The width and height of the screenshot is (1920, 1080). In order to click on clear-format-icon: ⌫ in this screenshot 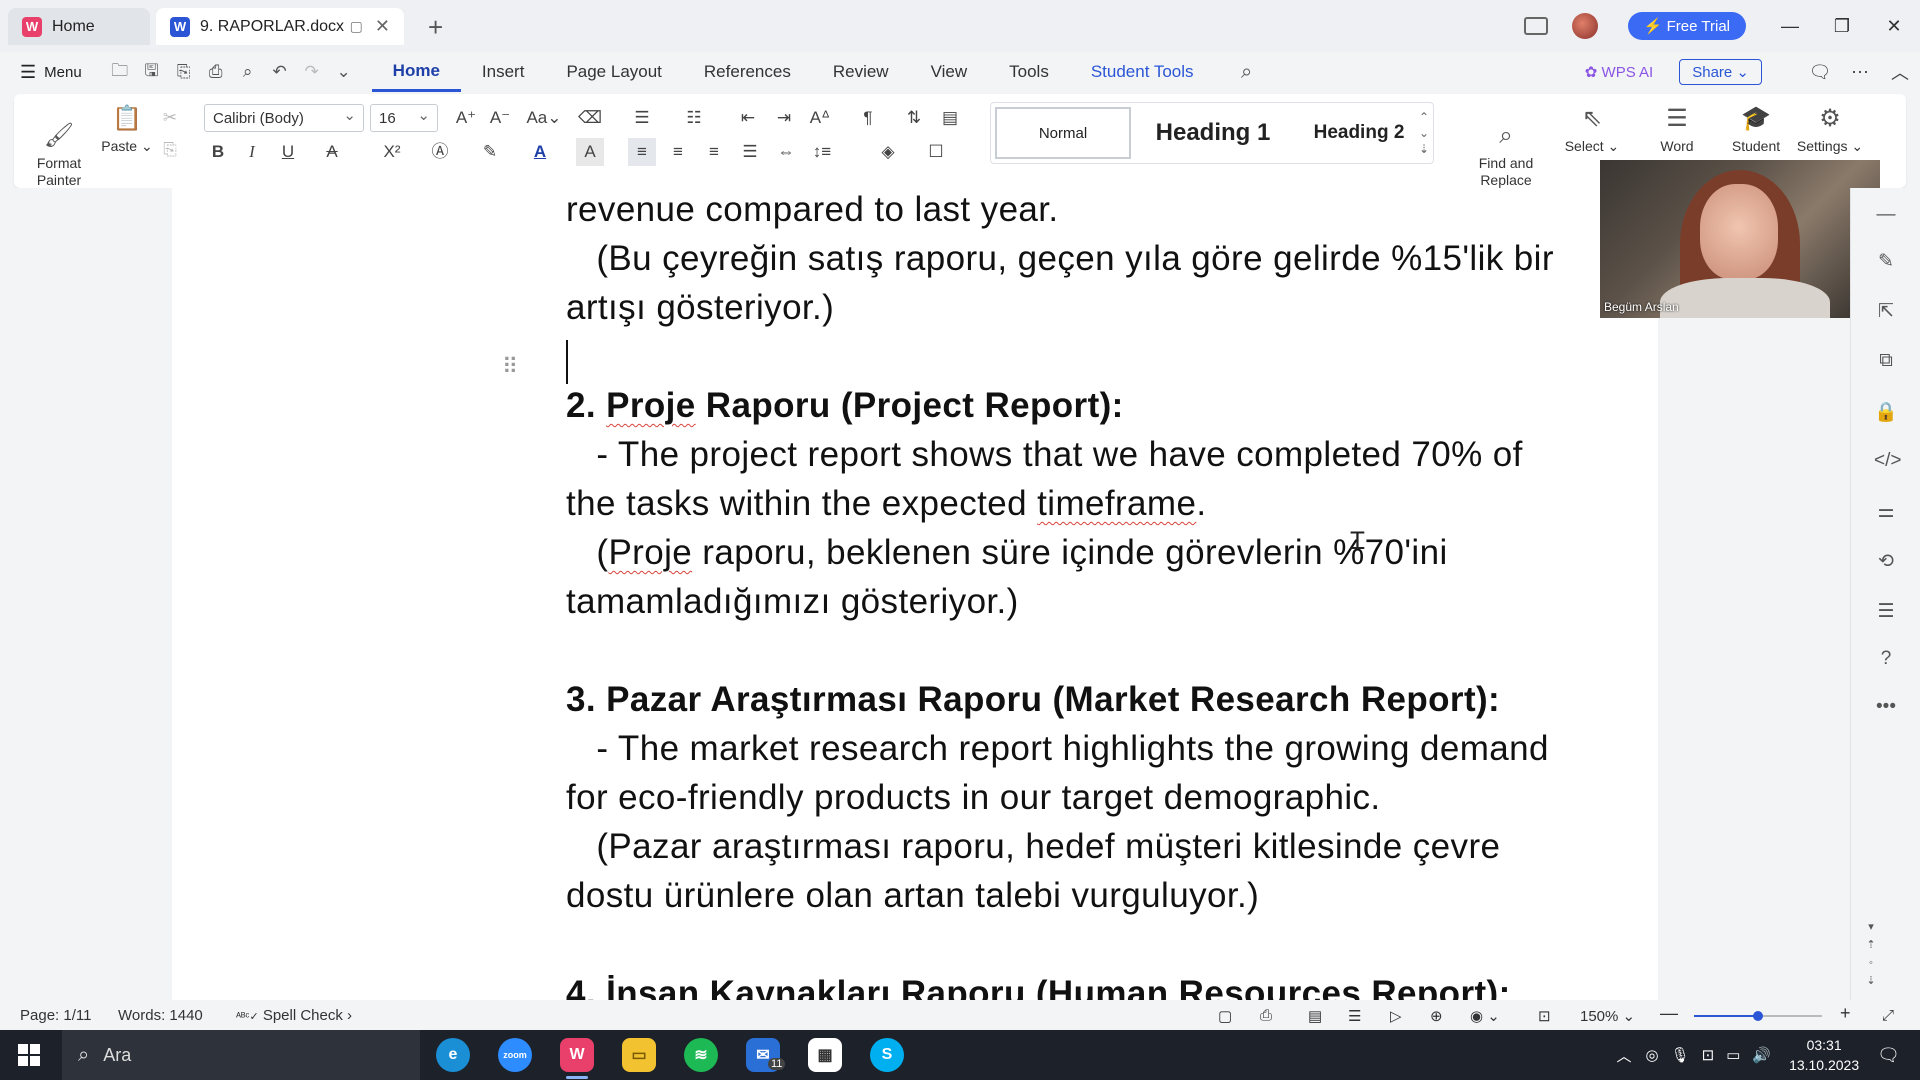, I will do `click(590, 118)`.